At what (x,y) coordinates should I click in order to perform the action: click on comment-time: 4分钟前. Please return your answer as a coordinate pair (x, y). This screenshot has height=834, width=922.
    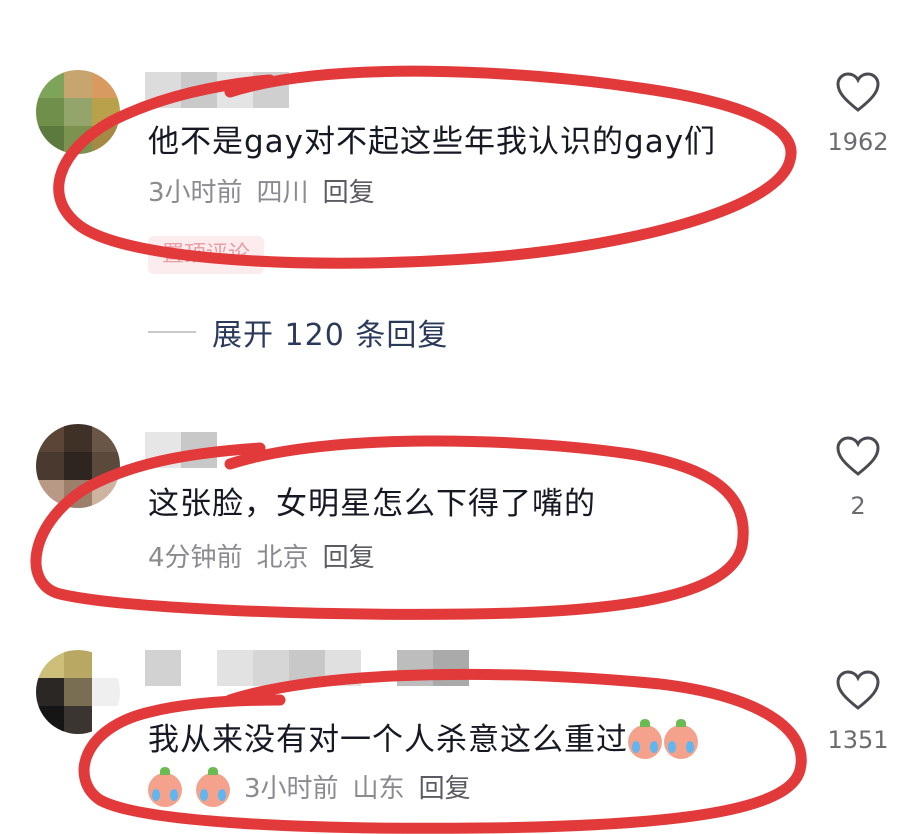
    Looking at the image, I should click on (195, 558).